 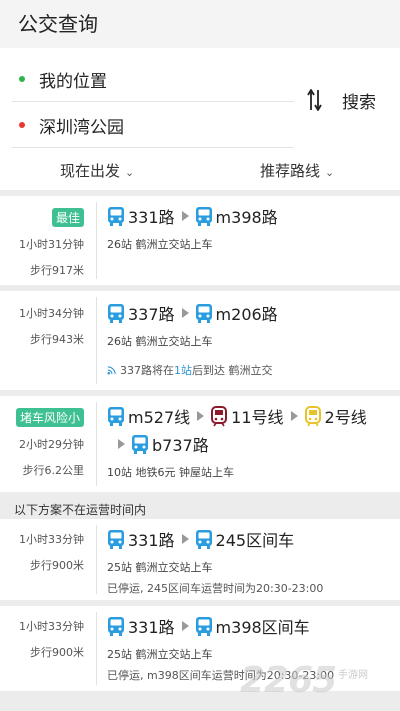 What do you see at coordinates (22, 125) in the screenshot?
I see `destination-dot-icon` at bounding box center [22, 125].